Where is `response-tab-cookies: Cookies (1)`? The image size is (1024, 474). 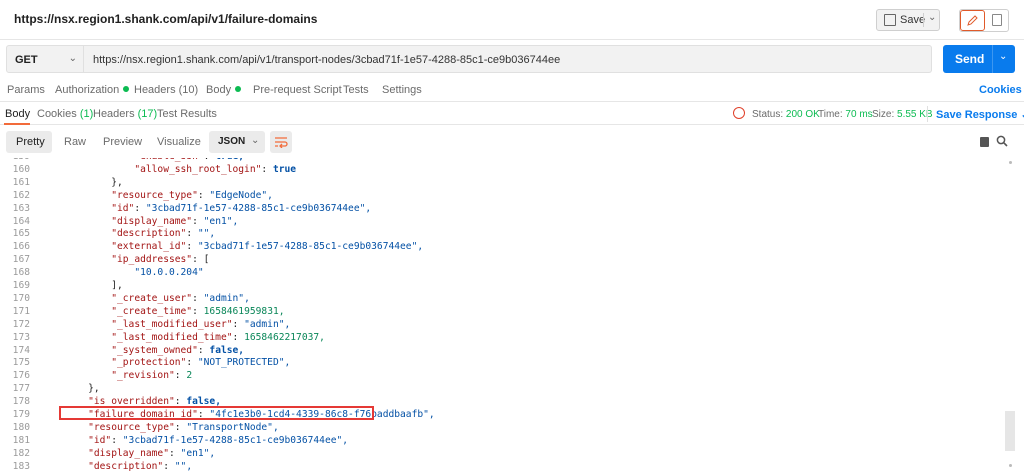 response-tab-cookies: Cookies (1) is located at coordinates (65, 114).